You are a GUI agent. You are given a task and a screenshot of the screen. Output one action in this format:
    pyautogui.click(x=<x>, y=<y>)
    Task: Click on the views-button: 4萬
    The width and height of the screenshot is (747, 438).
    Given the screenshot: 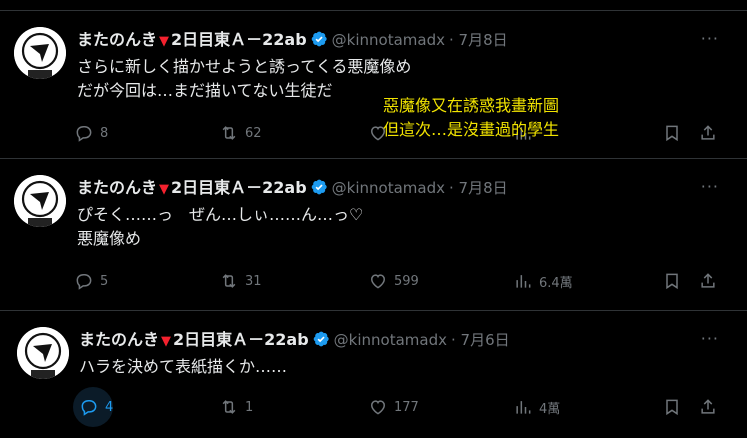 What is the action you would take?
    pyautogui.click(x=536, y=407)
    